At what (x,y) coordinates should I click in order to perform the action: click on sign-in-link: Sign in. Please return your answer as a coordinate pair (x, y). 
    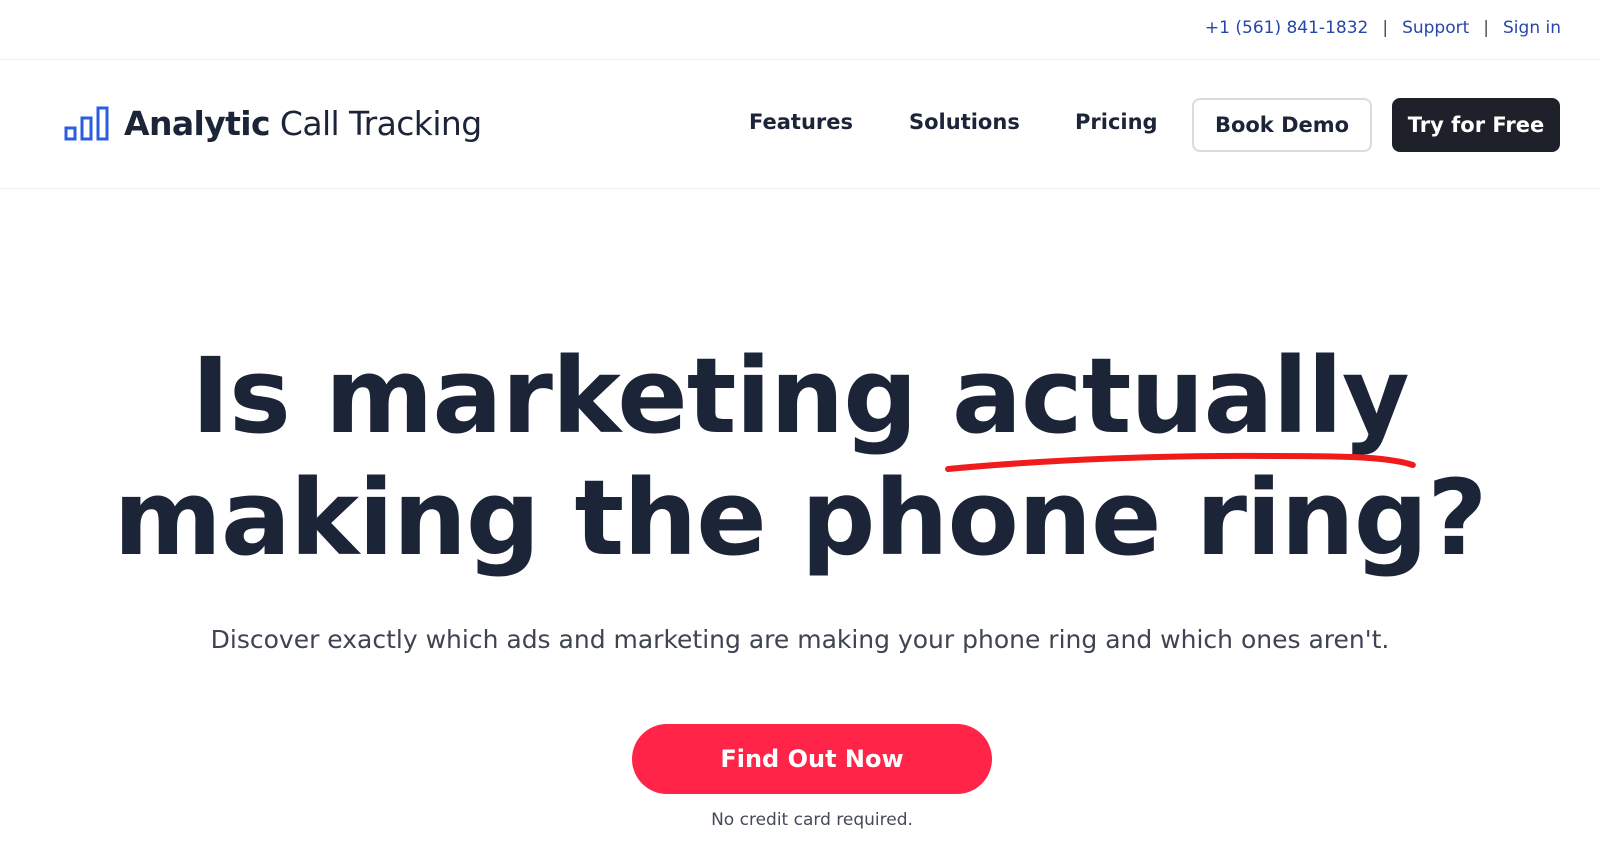
    Looking at the image, I should click on (1532, 28).